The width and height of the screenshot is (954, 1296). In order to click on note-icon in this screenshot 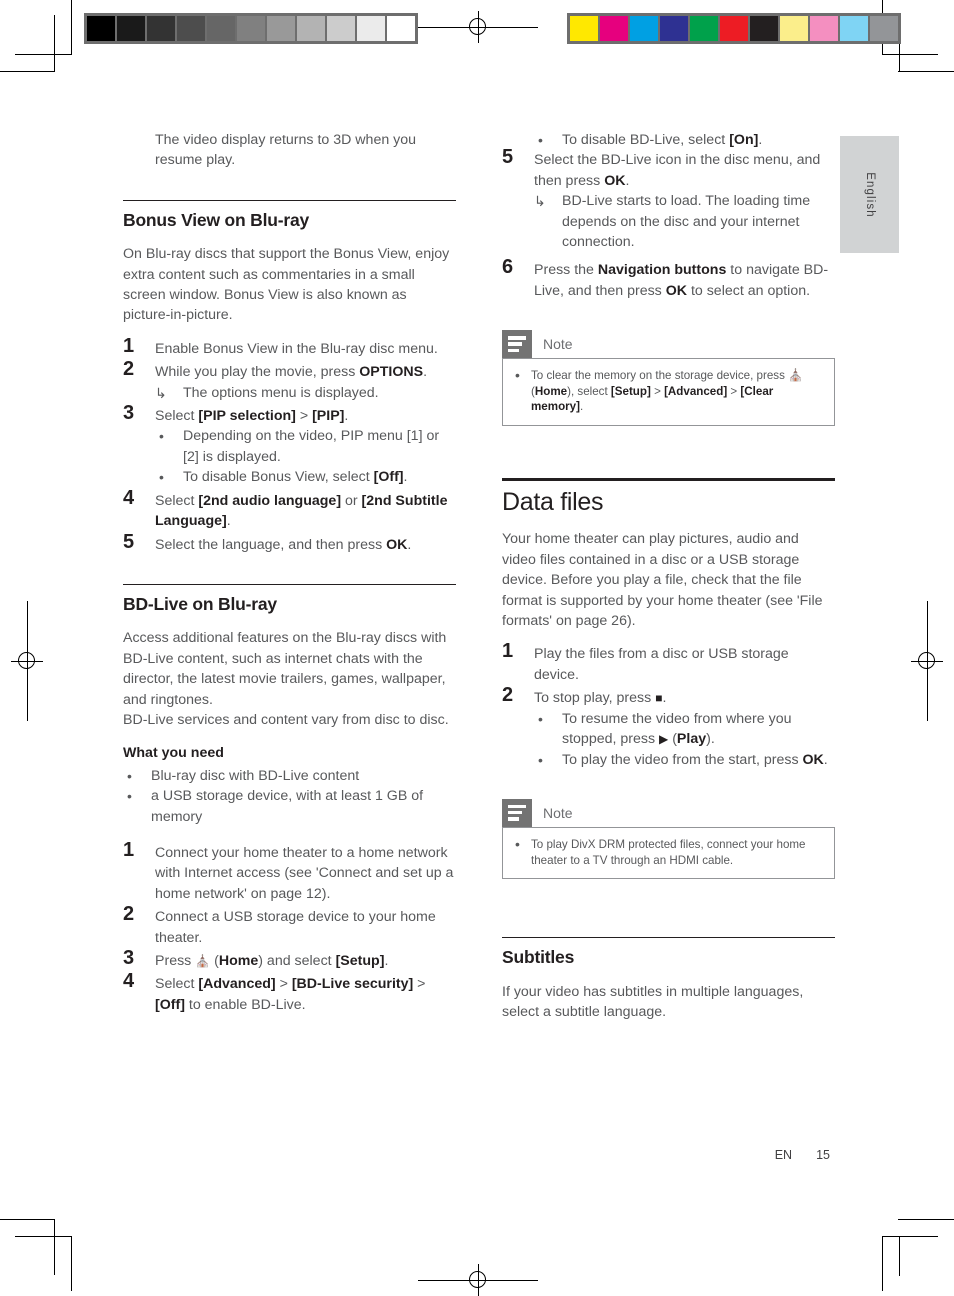, I will do `click(517, 812)`.